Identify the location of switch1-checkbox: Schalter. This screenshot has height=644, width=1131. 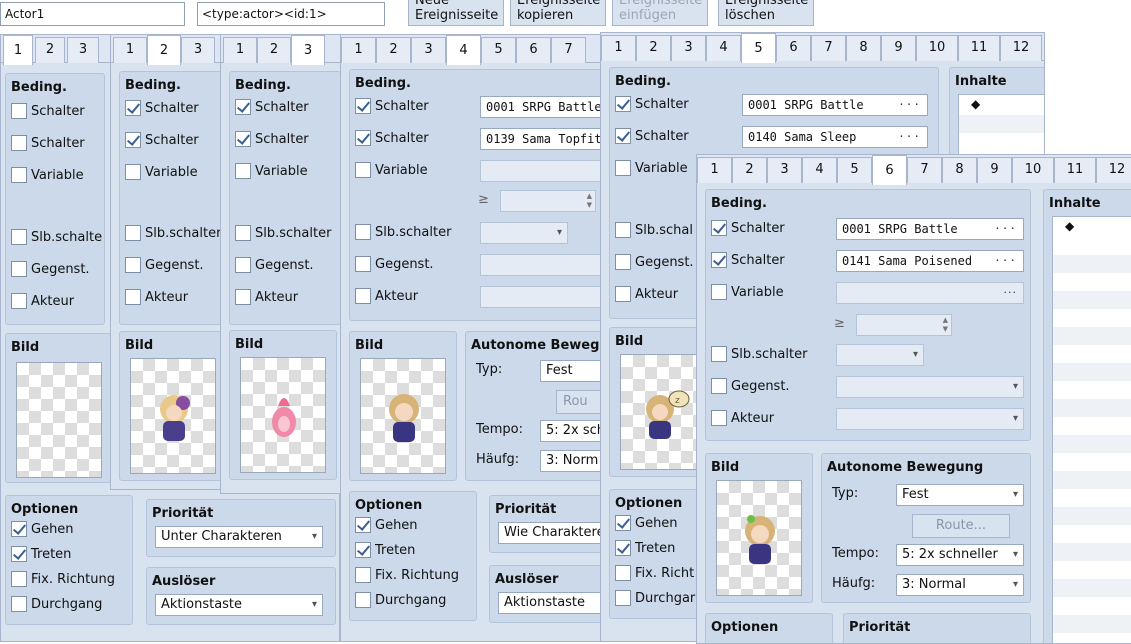
(272, 109).